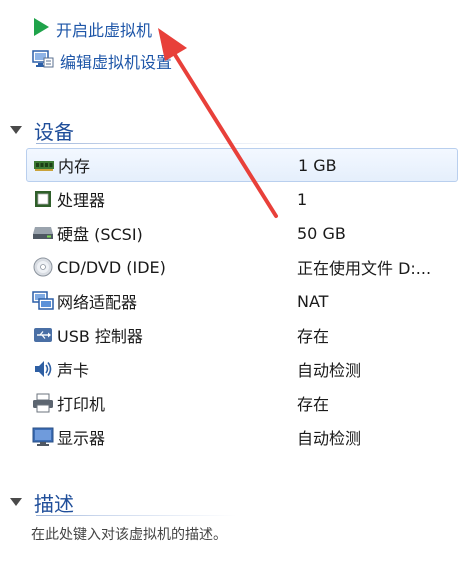 The image size is (468, 574). What do you see at coordinates (242, 165) in the screenshot?
I see `device-row-memory: 内存 1 GB` at bounding box center [242, 165].